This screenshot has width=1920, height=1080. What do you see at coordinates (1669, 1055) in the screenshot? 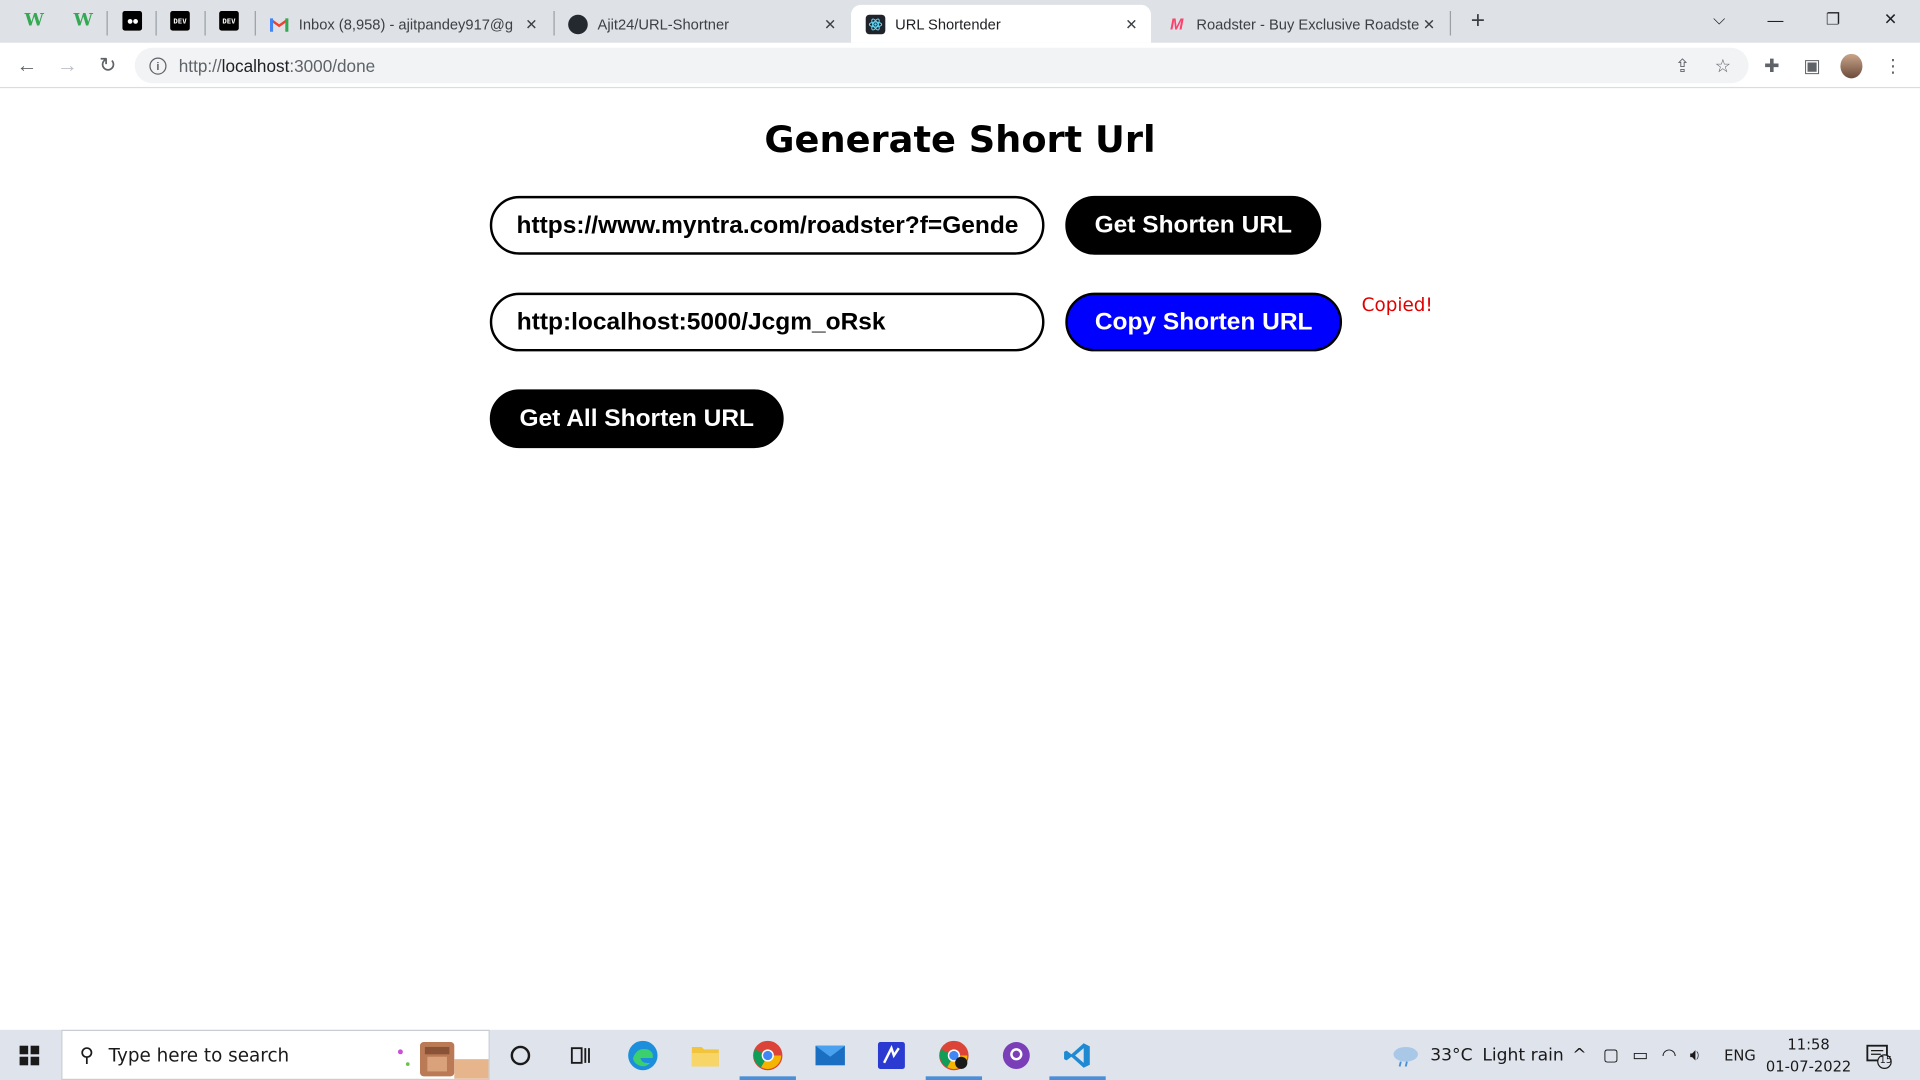
I see `wifi-icon: ◠` at bounding box center [1669, 1055].